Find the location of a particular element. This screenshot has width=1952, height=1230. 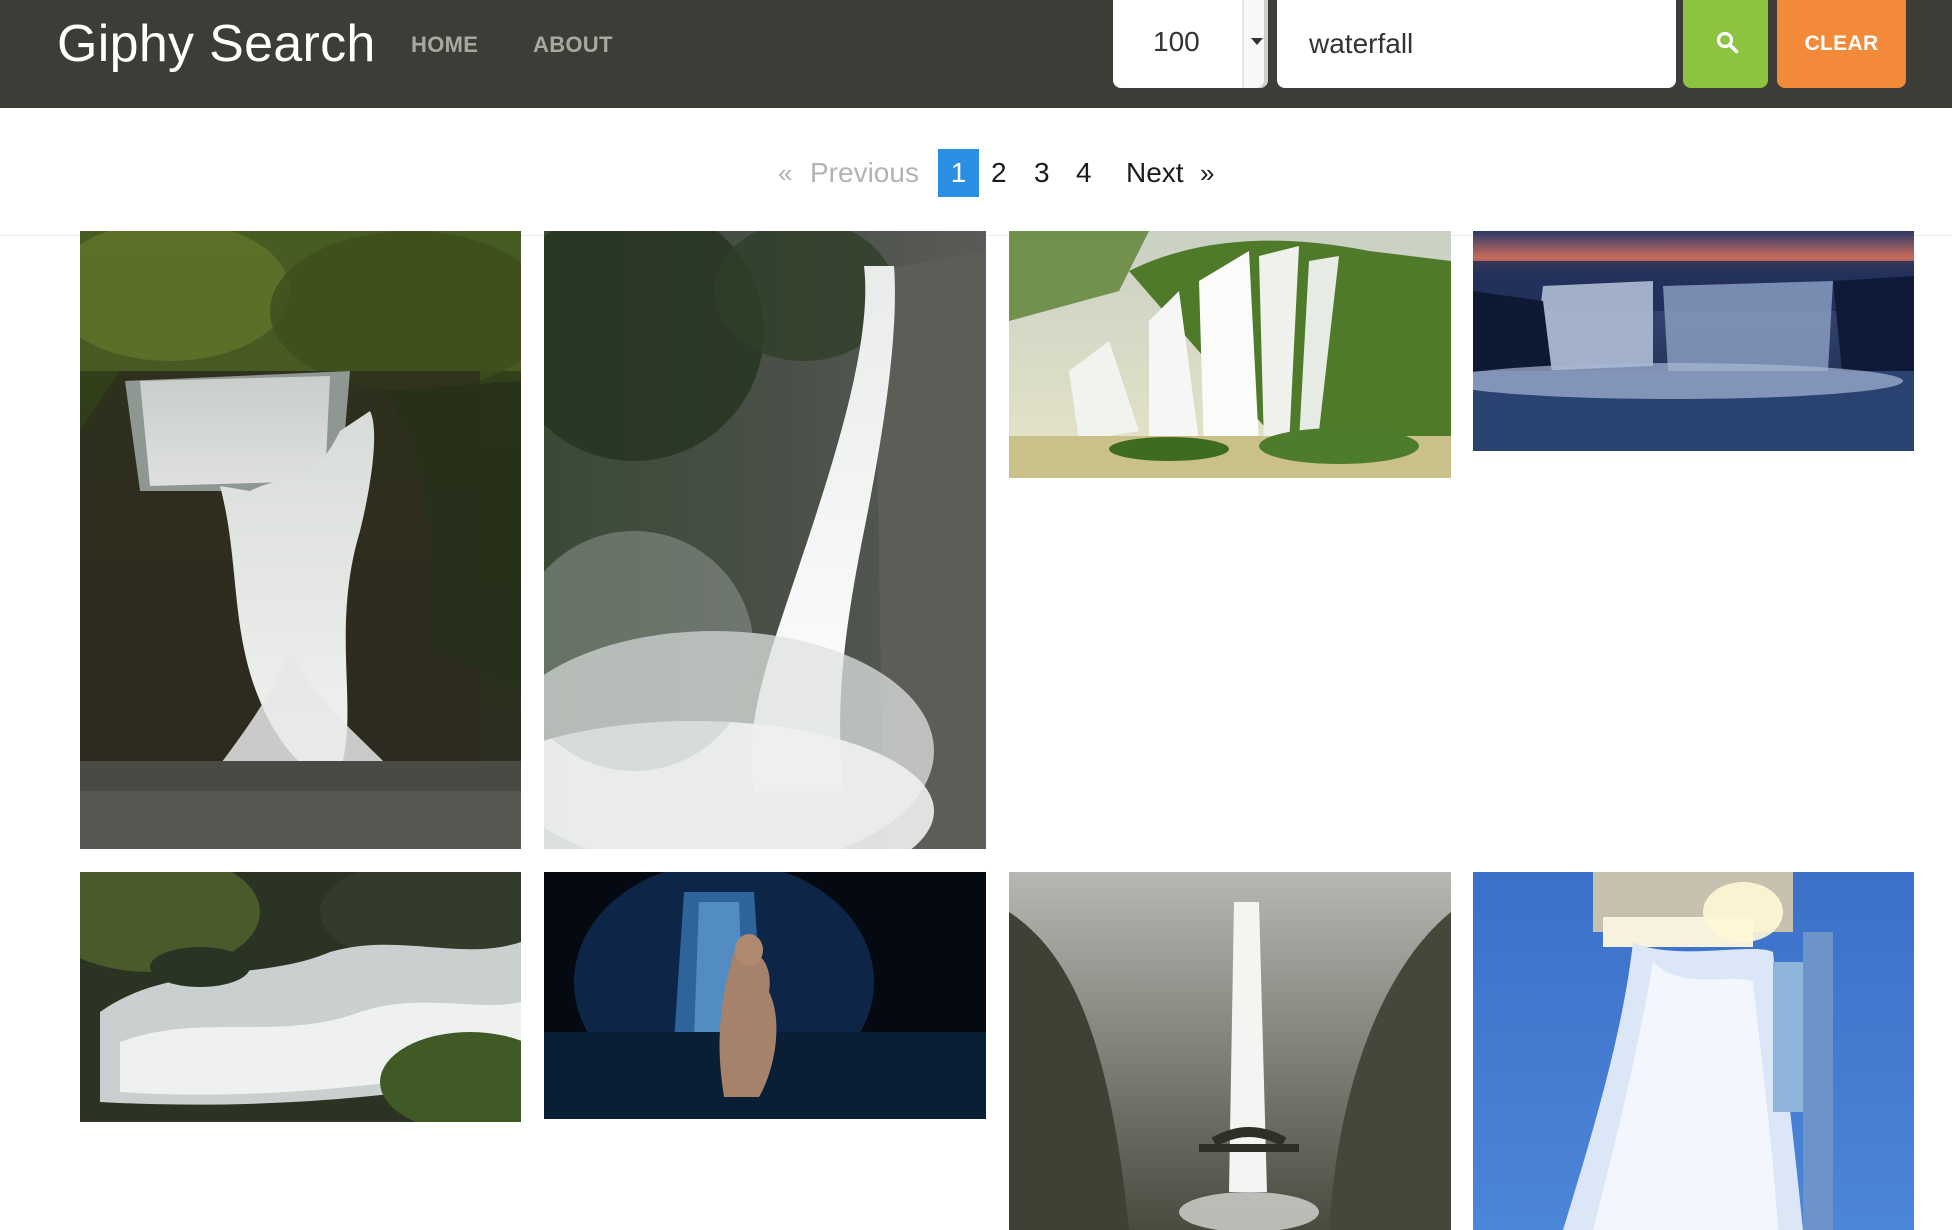

nav-link-home: HOME is located at coordinates (444, 45).